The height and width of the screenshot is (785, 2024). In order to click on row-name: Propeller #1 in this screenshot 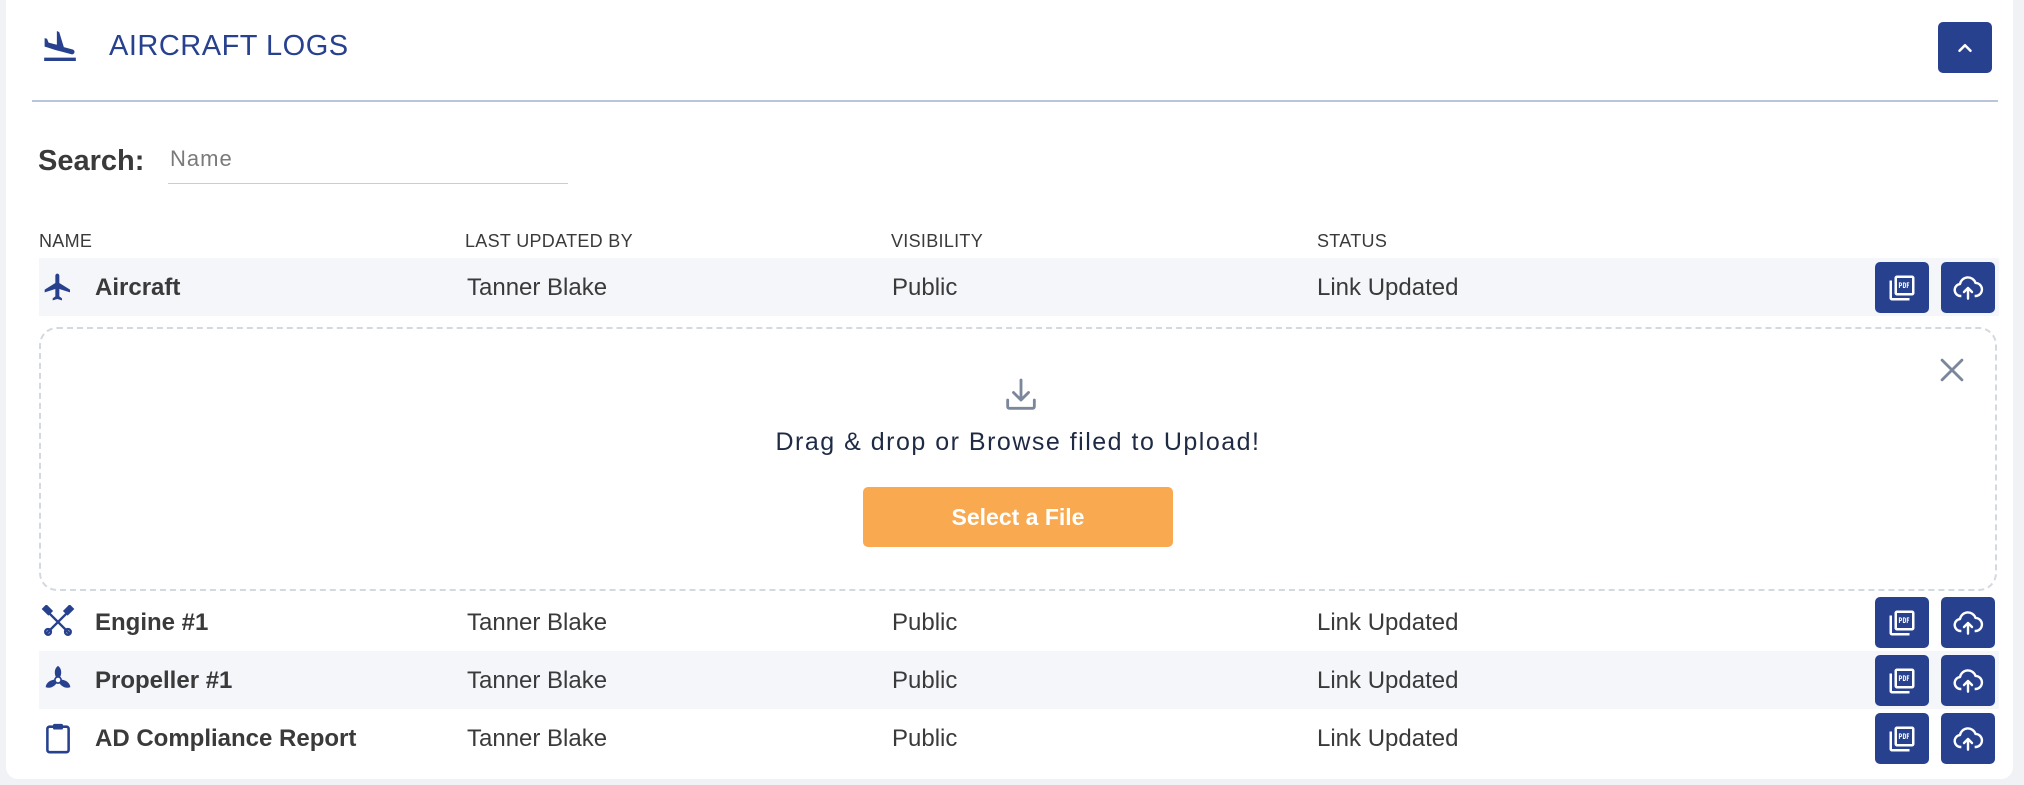, I will do `click(164, 680)`.